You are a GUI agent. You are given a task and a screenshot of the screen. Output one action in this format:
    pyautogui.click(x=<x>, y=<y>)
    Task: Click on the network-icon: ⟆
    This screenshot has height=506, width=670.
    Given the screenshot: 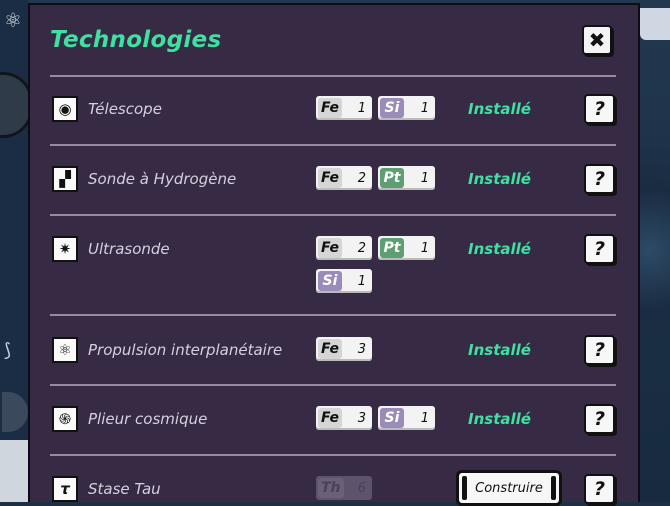 What is the action you would take?
    pyautogui.click(x=7, y=350)
    